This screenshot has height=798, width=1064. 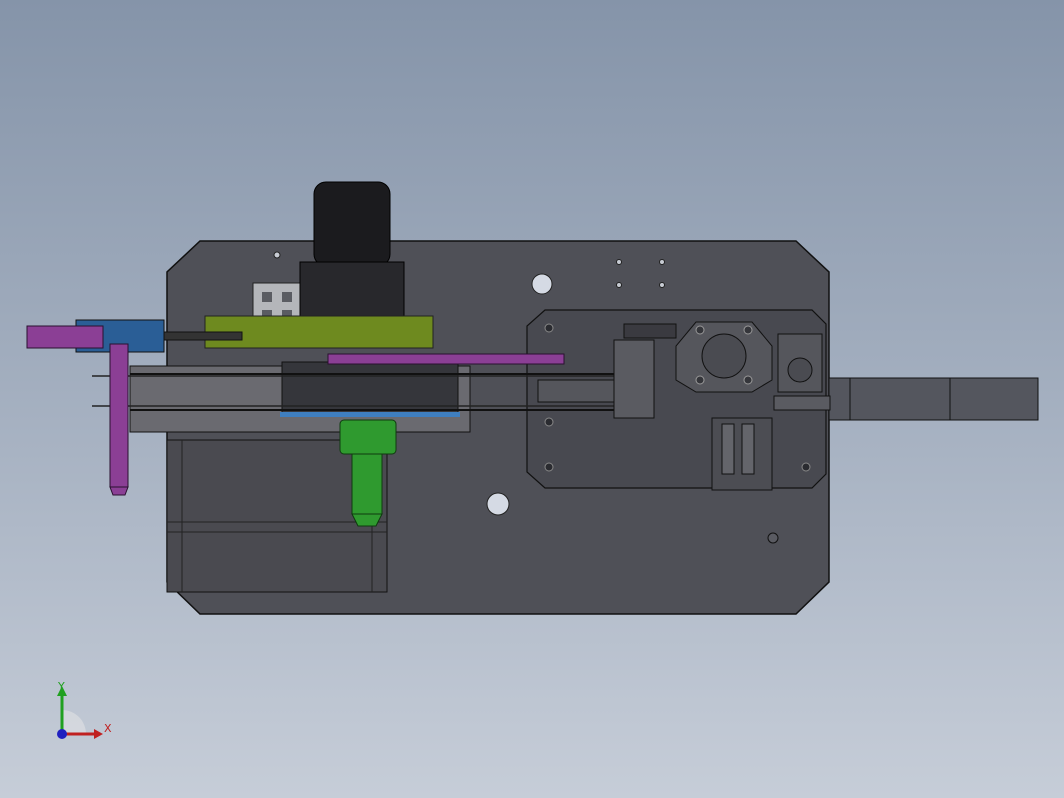 What do you see at coordinates (446, 359) in the screenshot?
I see `purple-link-bar` at bounding box center [446, 359].